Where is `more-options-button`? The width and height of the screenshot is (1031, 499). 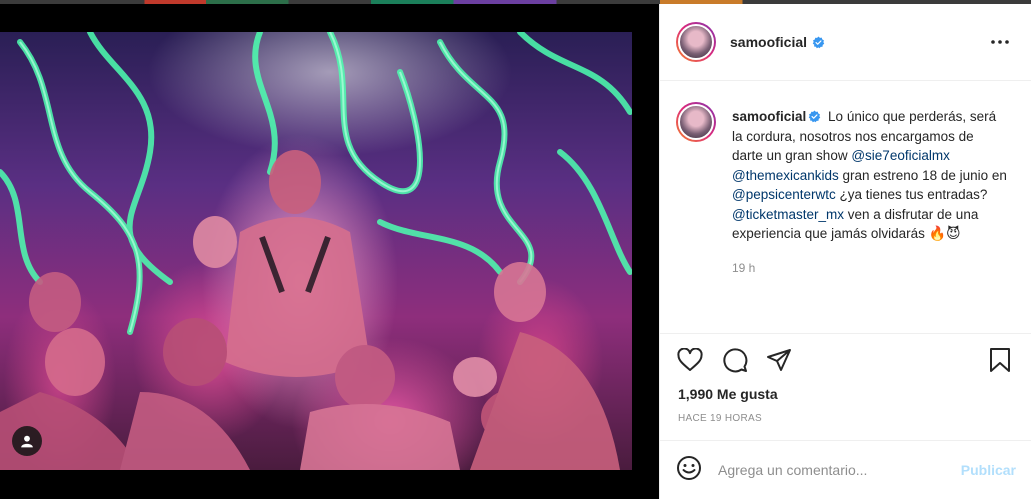 more-options-button is located at coordinates (1000, 42).